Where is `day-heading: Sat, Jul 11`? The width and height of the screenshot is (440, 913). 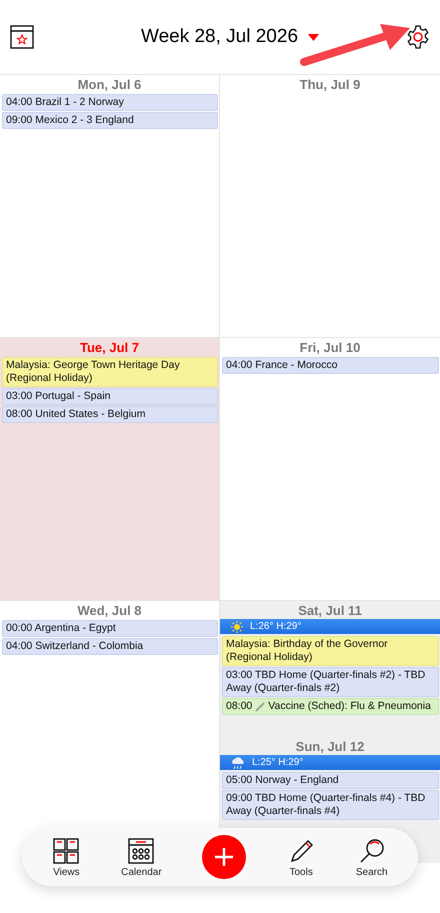
day-heading: Sat, Jul 11 is located at coordinates (330, 610).